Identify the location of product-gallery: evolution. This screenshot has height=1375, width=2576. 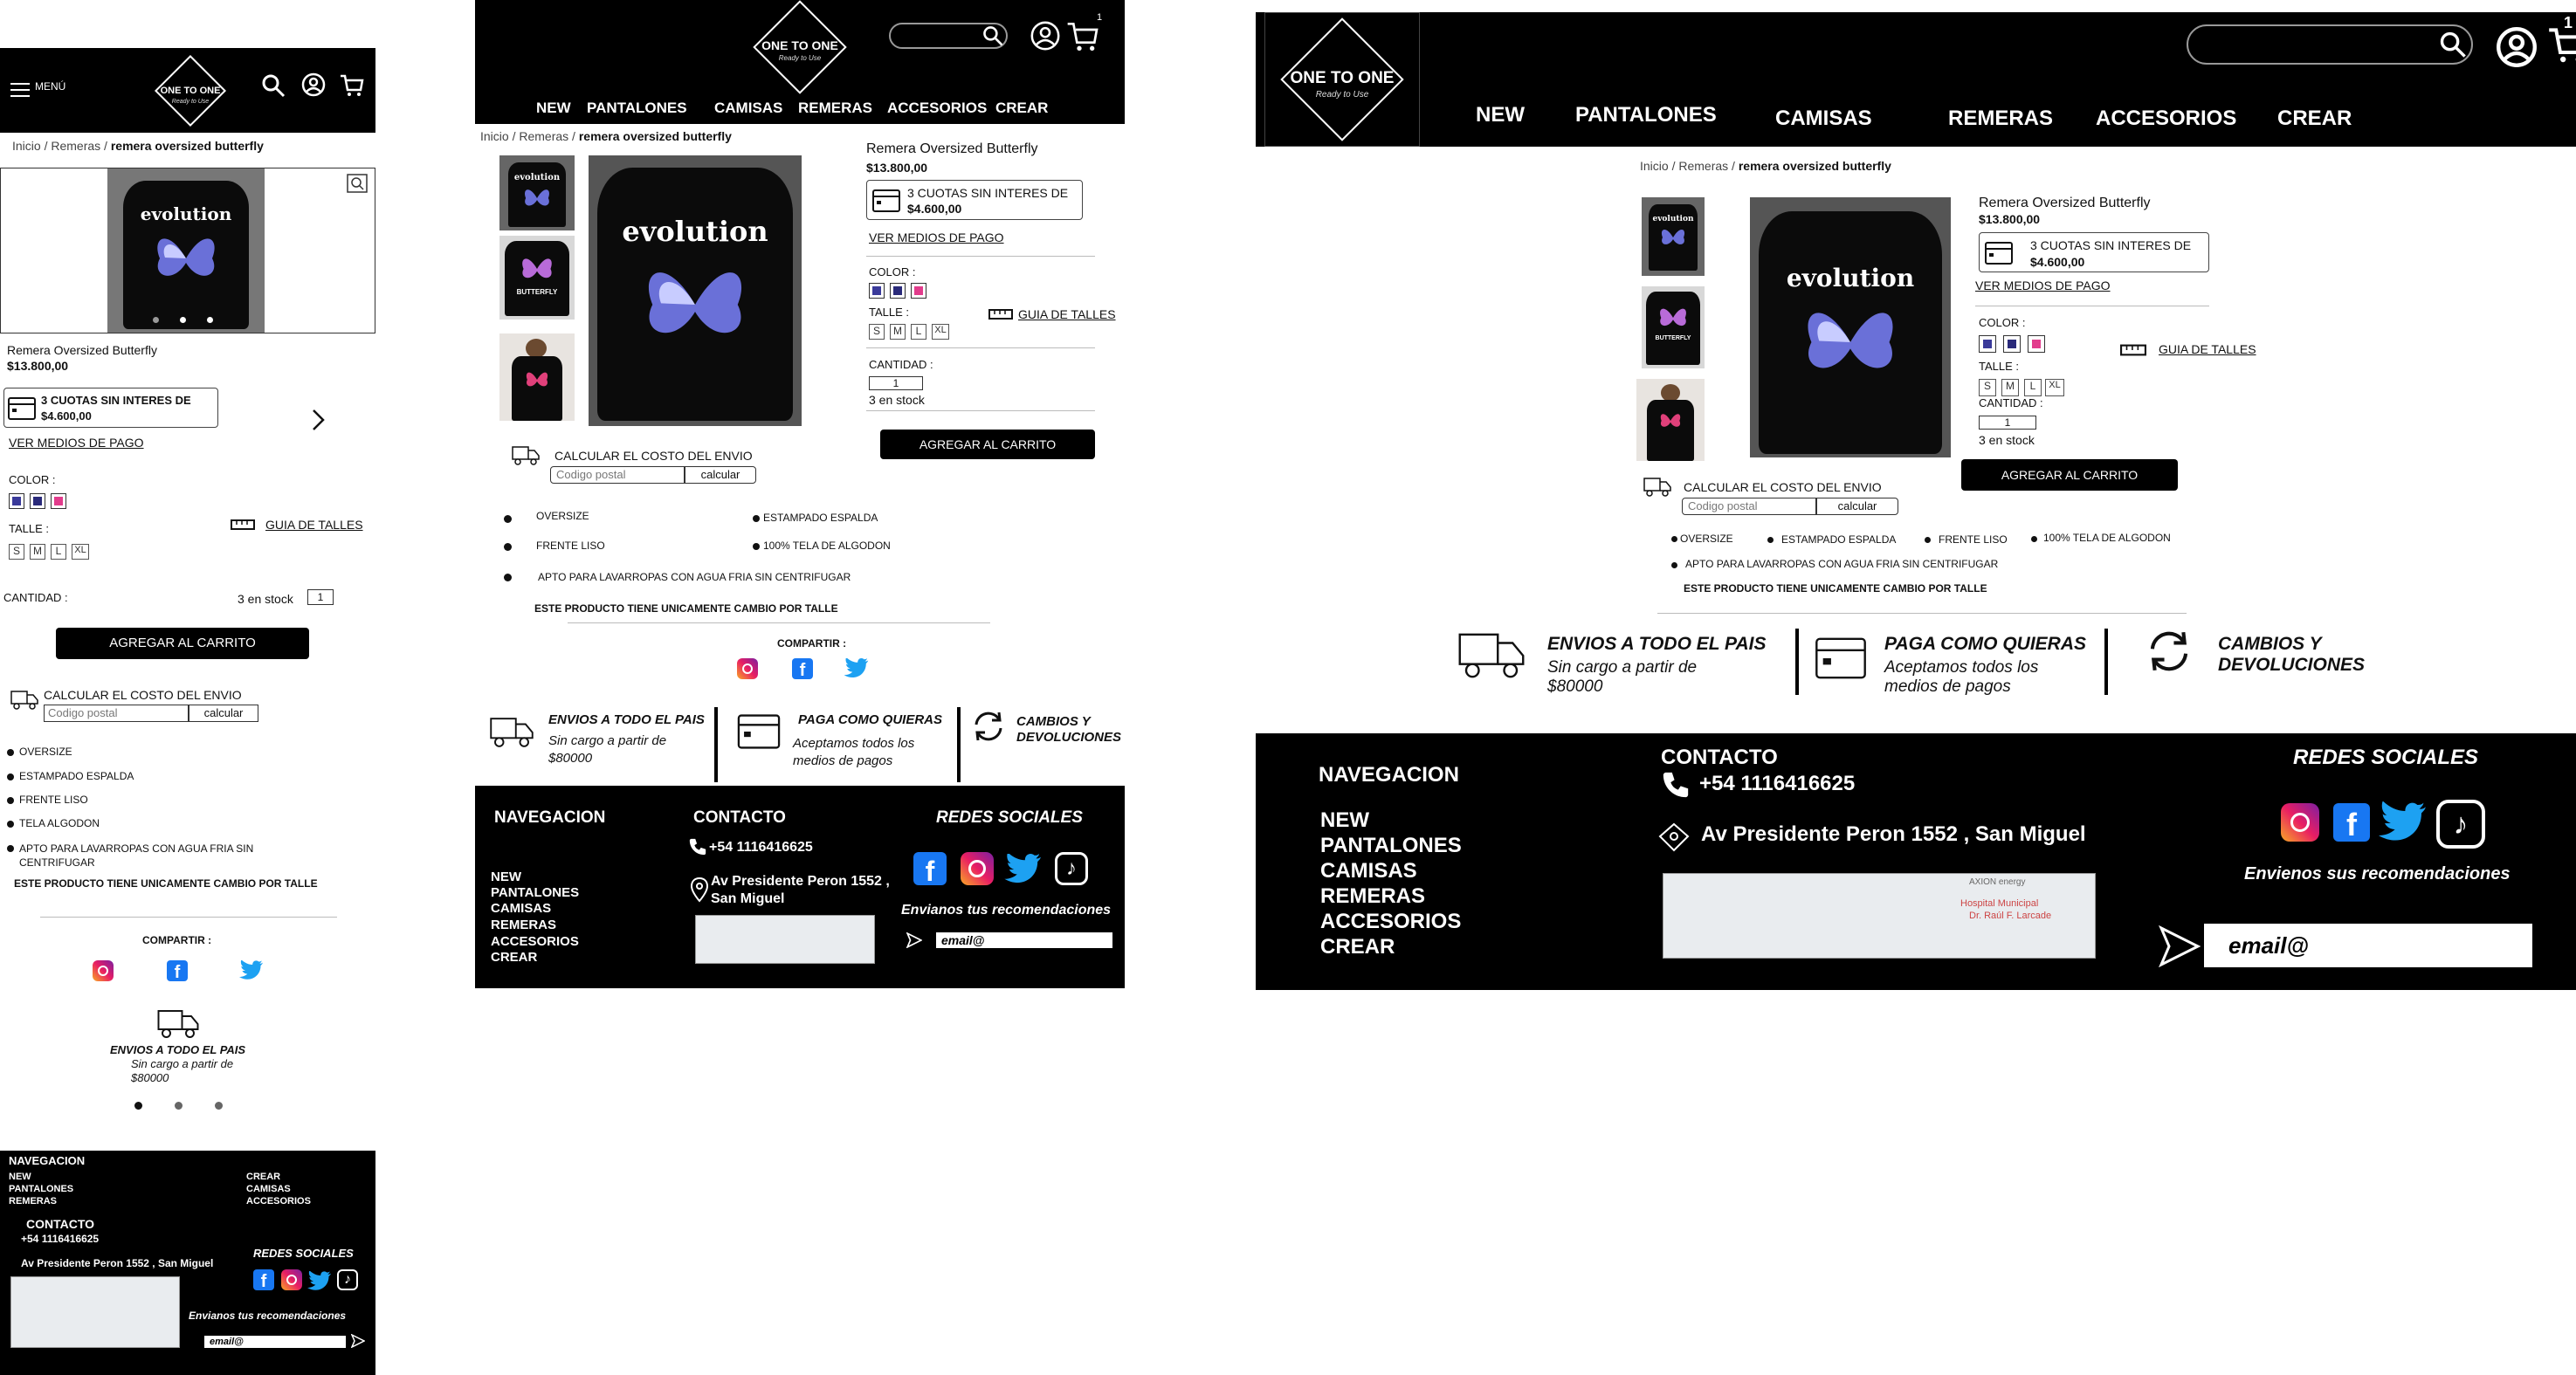
(187, 250).